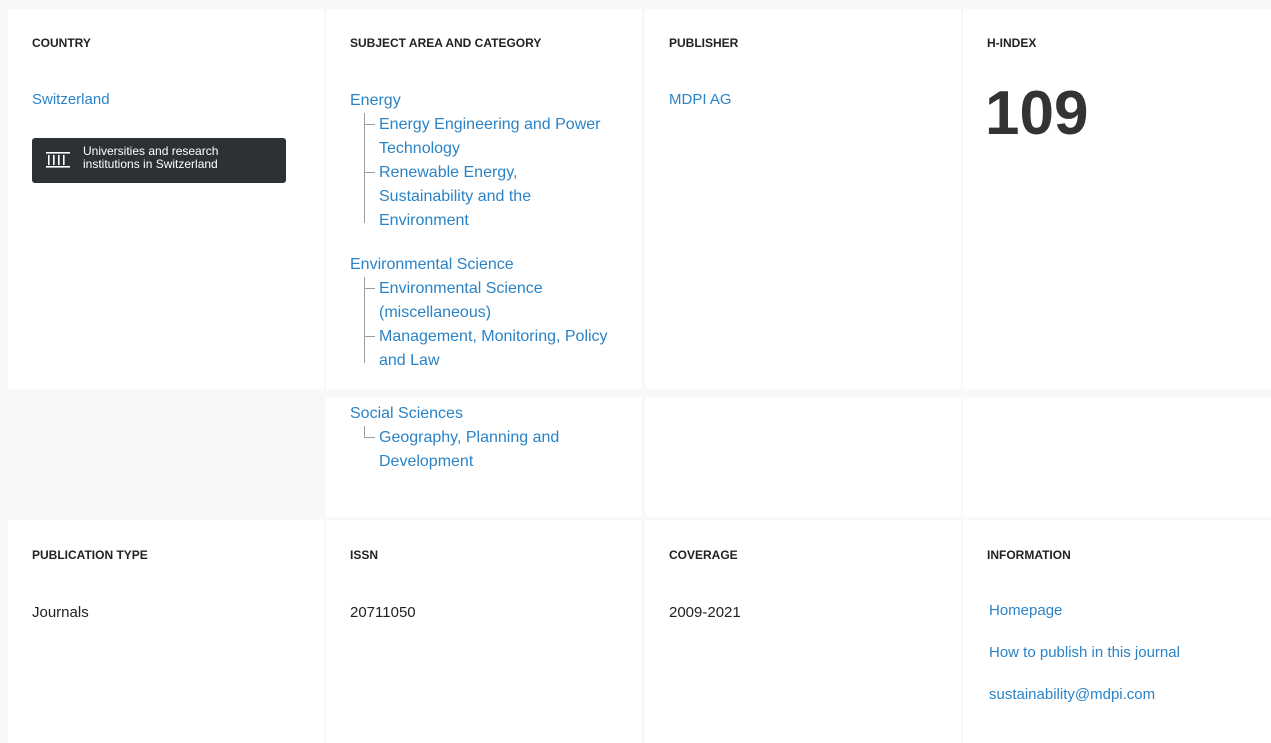 This screenshot has width=1271, height=743. What do you see at coordinates (703, 555) in the screenshot?
I see `coverage-header: COVERAGE` at bounding box center [703, 555].